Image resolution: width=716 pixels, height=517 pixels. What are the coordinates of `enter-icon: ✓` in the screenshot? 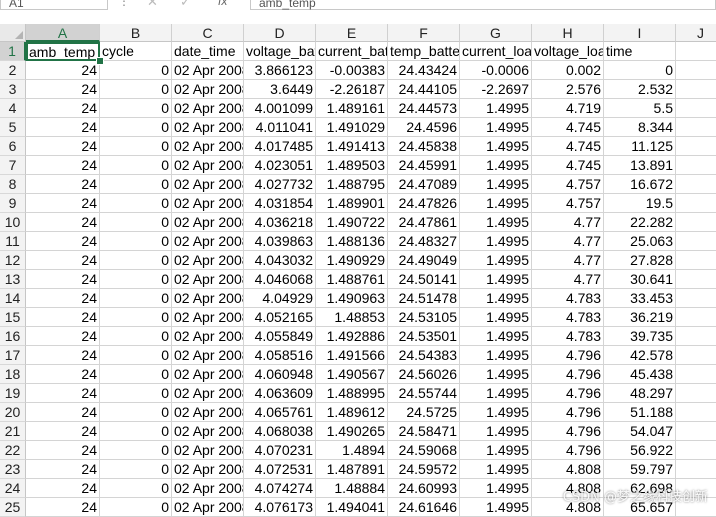 It's located at (185, 5).